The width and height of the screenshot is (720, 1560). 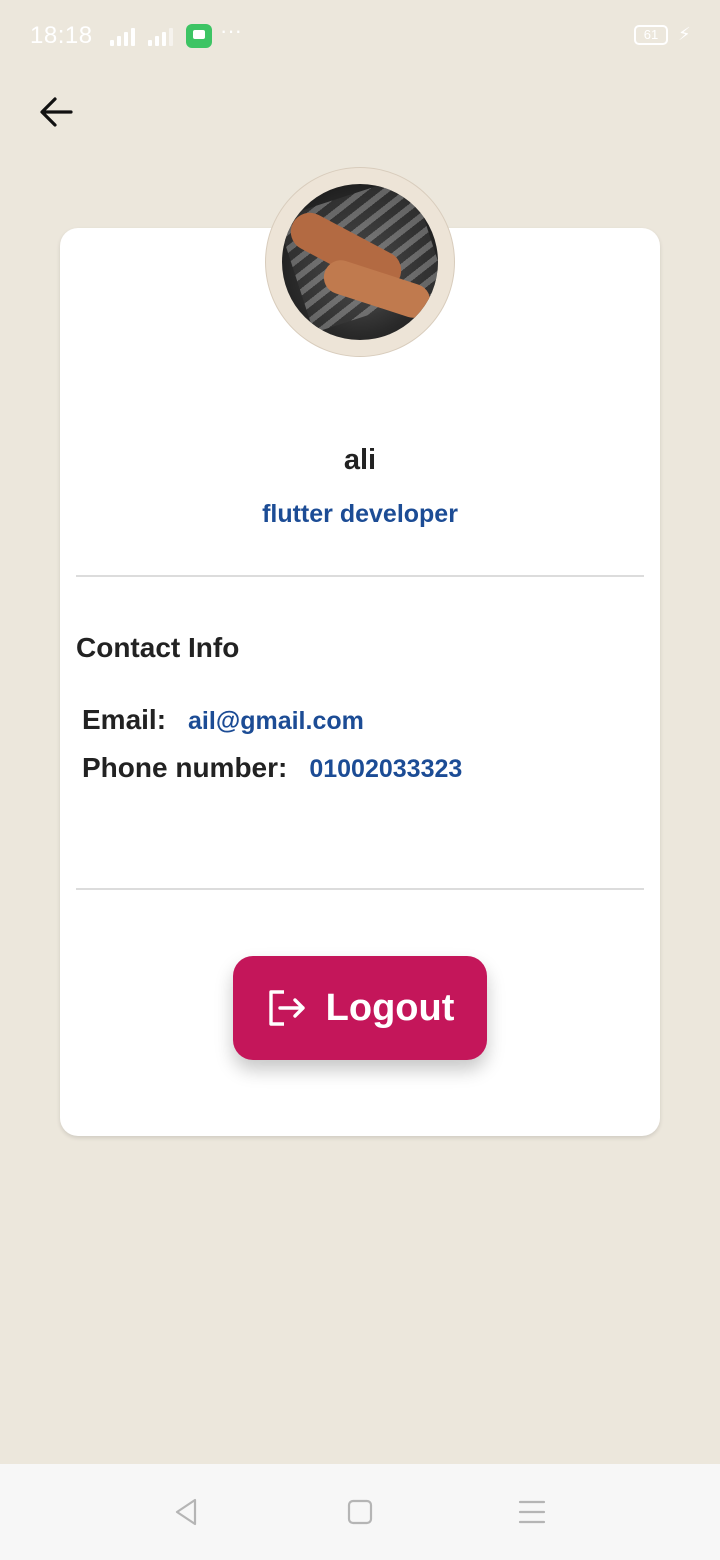 What do you see at coordinates (360, 460) in the screenshot?
I see `profile-name: ali` at bounding box center [360, 460].